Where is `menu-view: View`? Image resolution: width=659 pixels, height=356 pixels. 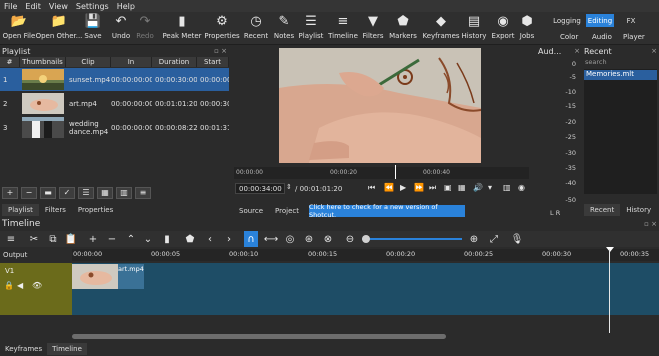 menu-view: View is located at coordinates (58, 6).